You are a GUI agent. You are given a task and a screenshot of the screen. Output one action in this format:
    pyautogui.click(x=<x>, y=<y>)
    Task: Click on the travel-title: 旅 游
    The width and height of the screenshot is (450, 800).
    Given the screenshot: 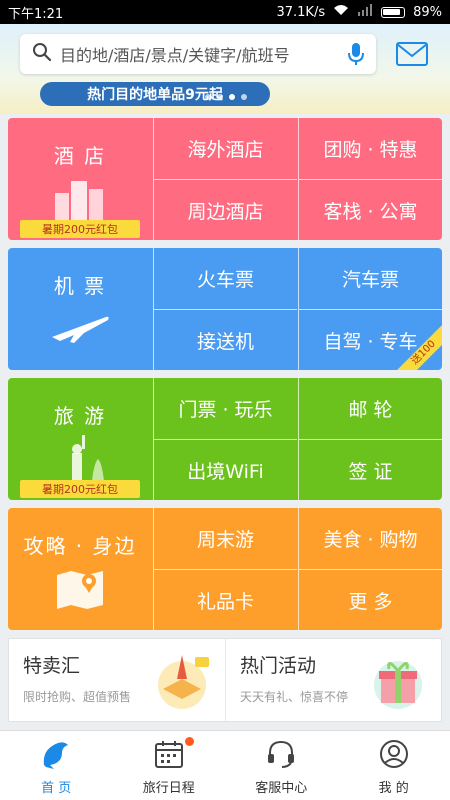 What is the action you would take?
    pyautogui.click(x=80, y=416)
    